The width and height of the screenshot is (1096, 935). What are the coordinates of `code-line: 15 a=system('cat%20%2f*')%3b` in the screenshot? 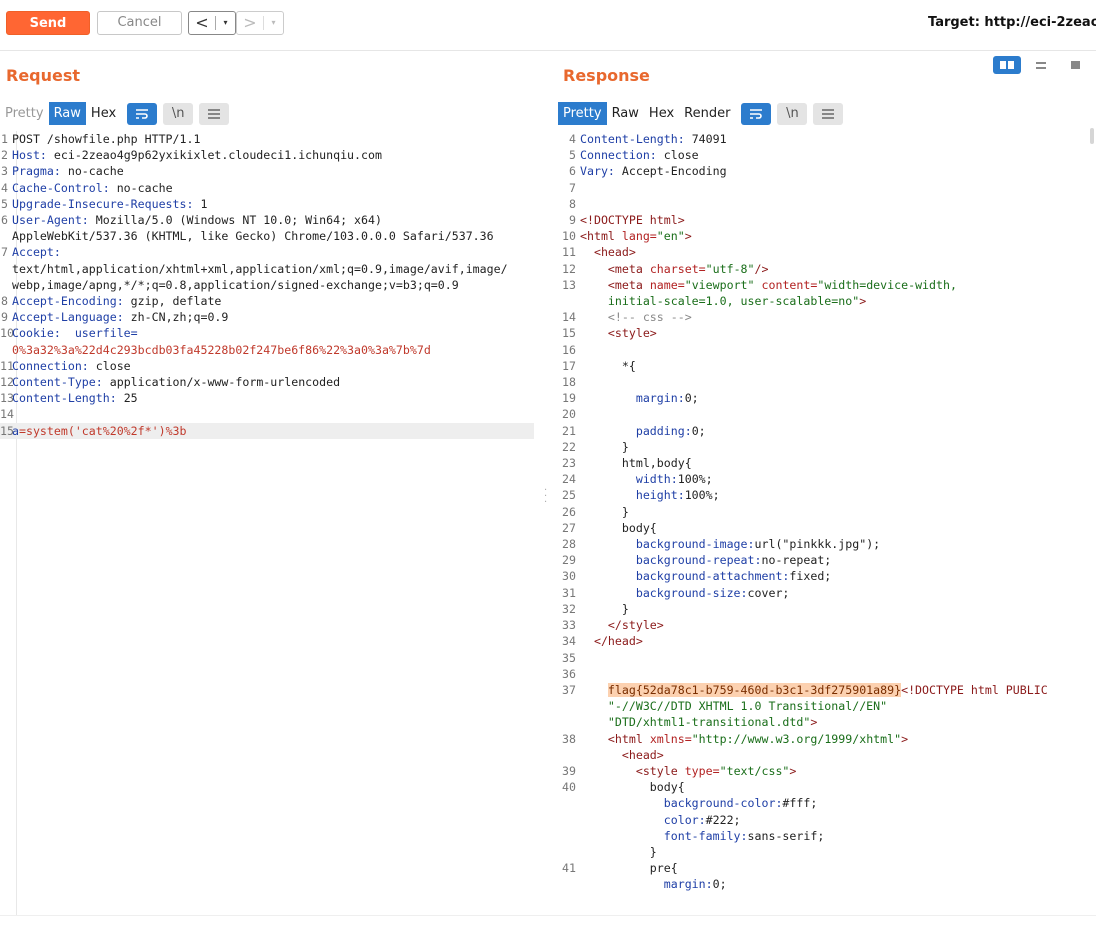 It's located at (267, 430).